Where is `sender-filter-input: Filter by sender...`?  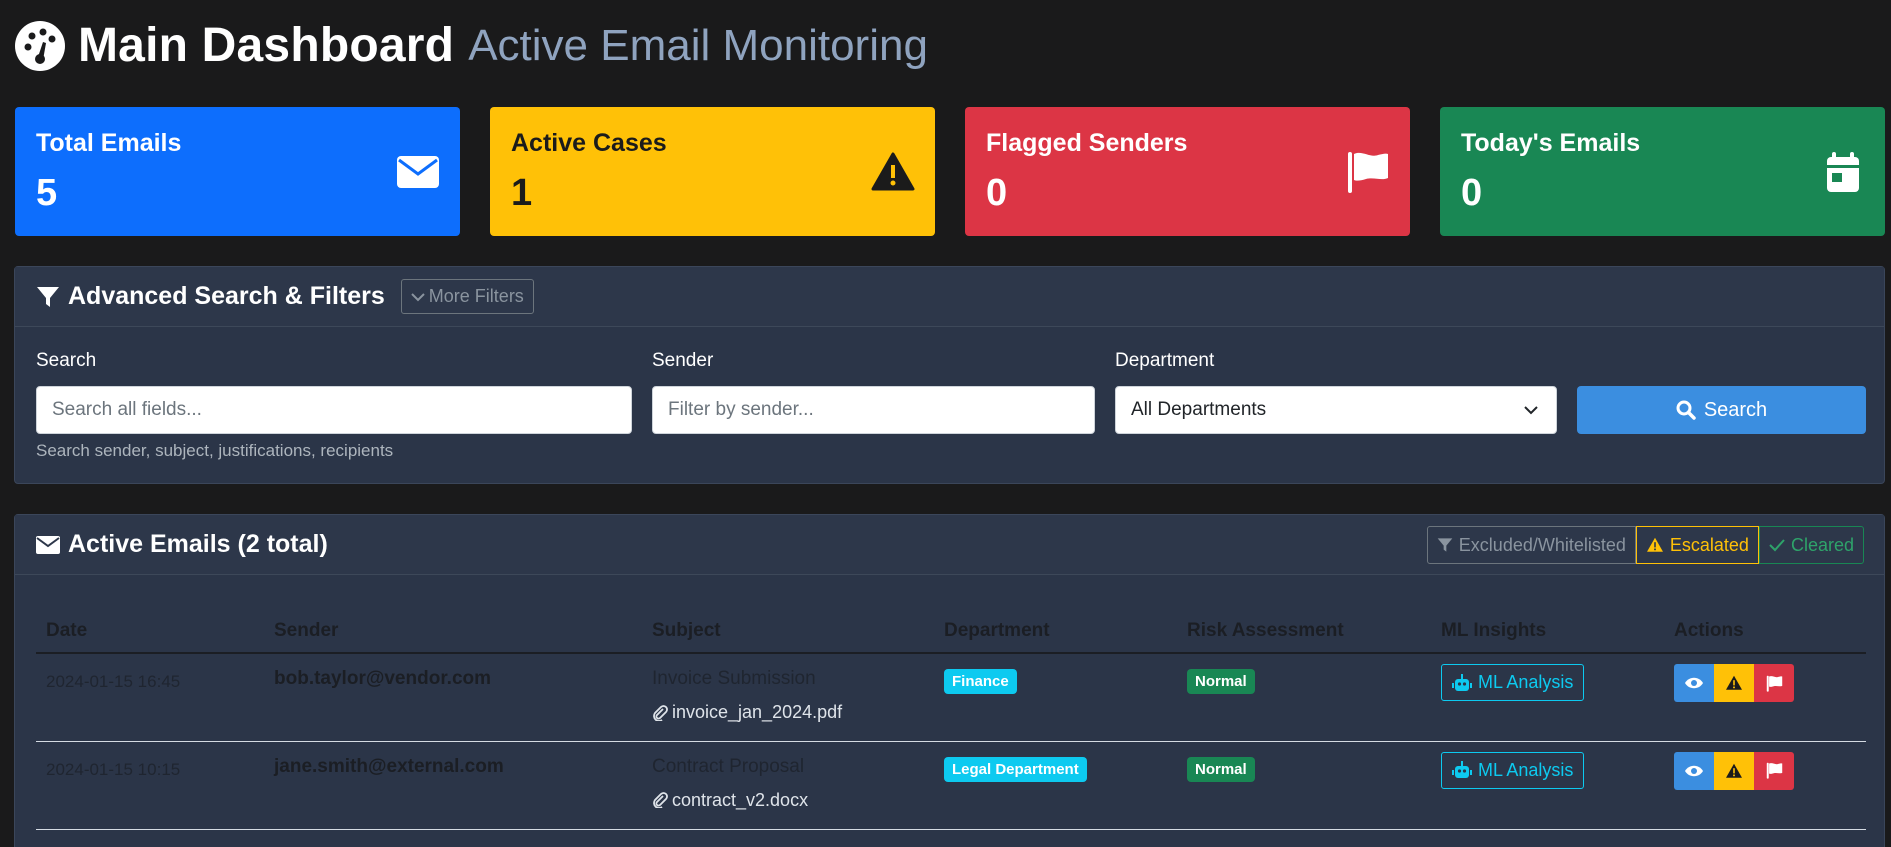 sender-filter-input: Filter by sender... is located at coordinates (873, 410).